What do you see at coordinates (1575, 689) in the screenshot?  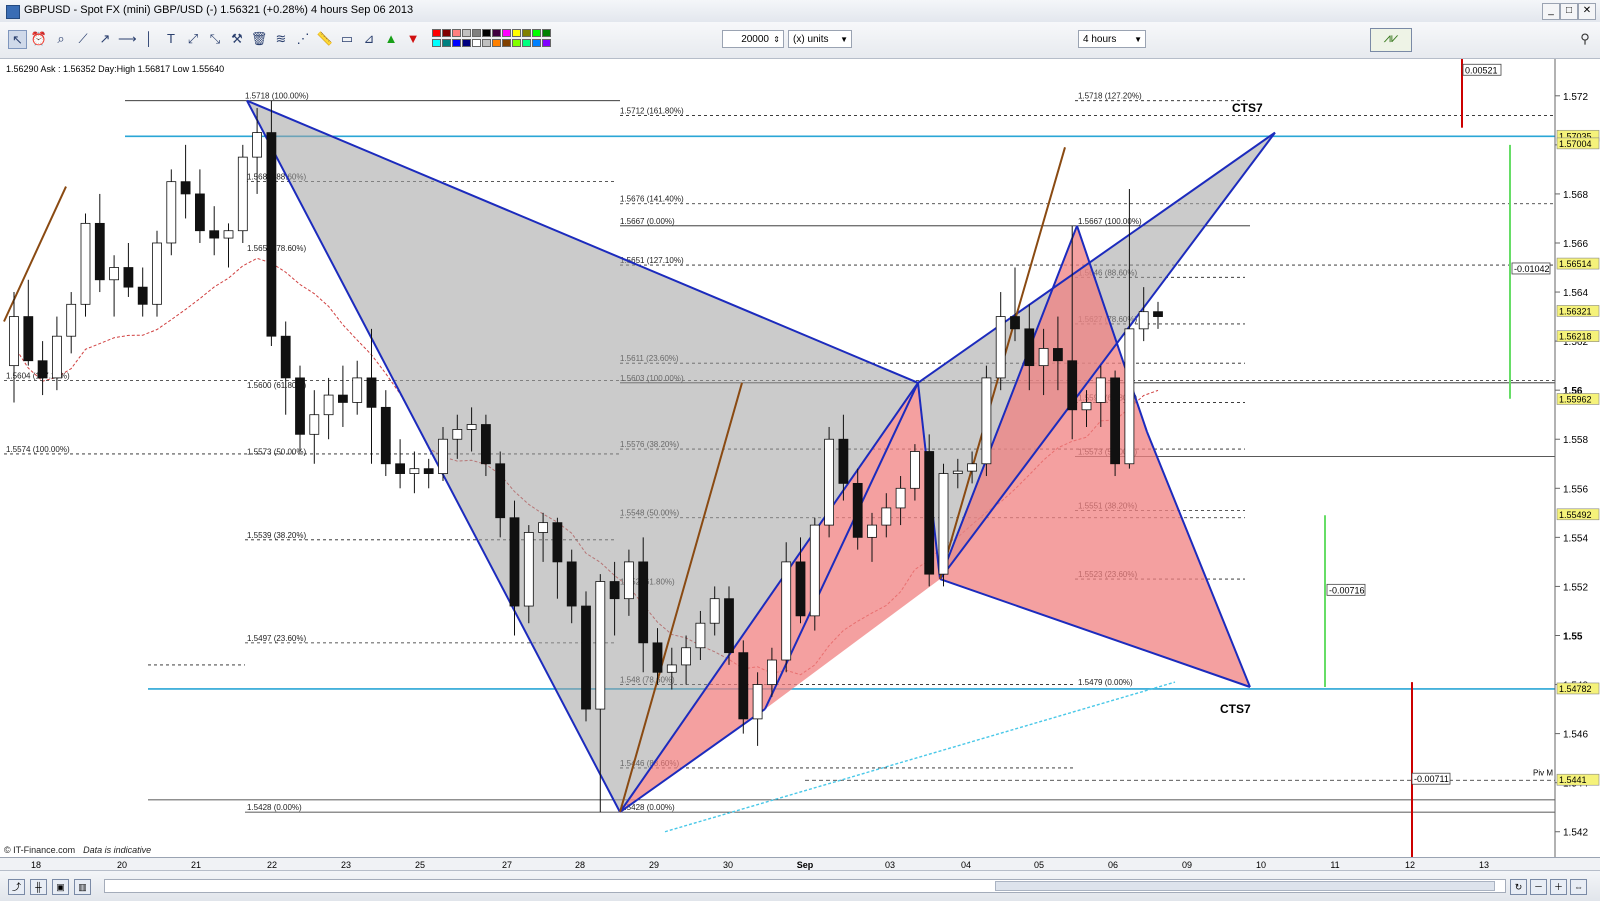 I see `price-tag-value: 1.54782` at bounding box center [1575, 689].